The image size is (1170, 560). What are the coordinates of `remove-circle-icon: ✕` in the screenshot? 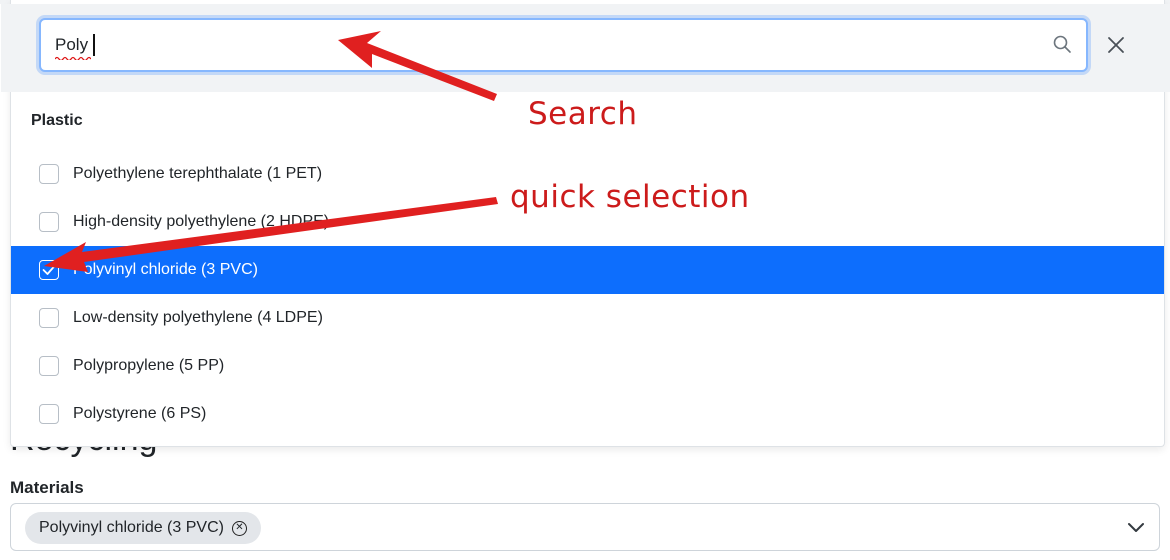 It's located at (239, 528).